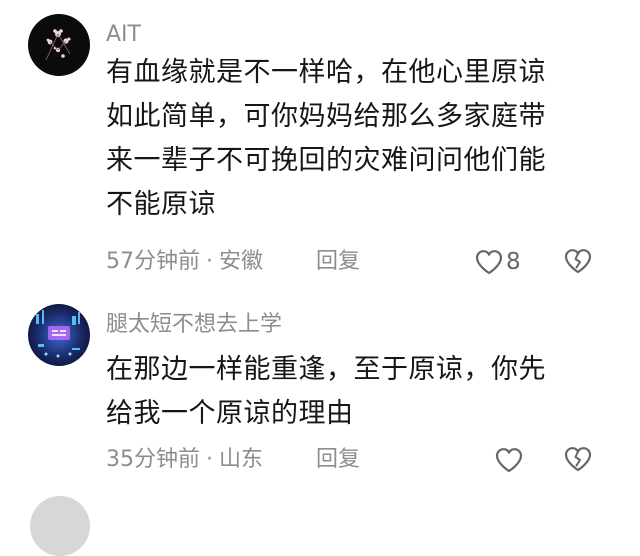 This screenshot has width=640, height=556. What do you see at coordinates (326, 160) in the screenshot?
I see `comment-text-line: 来一辈子不可挽回的灾难问问他们能` at bounding box center [326, 160].